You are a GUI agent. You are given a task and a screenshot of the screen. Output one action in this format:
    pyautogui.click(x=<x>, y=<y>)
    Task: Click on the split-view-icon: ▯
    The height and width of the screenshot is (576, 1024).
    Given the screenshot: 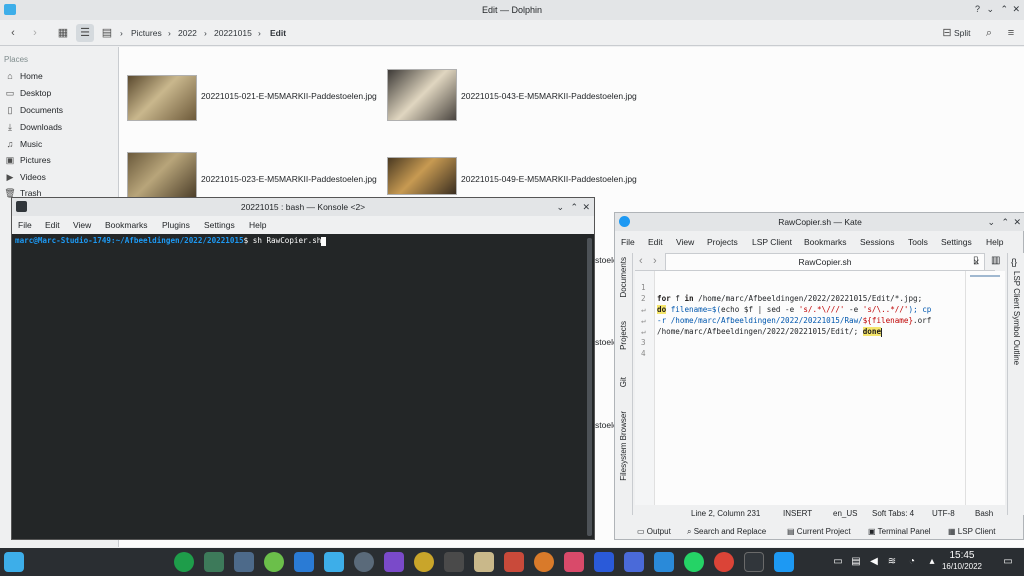 What is the action you would take?
    pyautogui.click(x=976, y=260)
    